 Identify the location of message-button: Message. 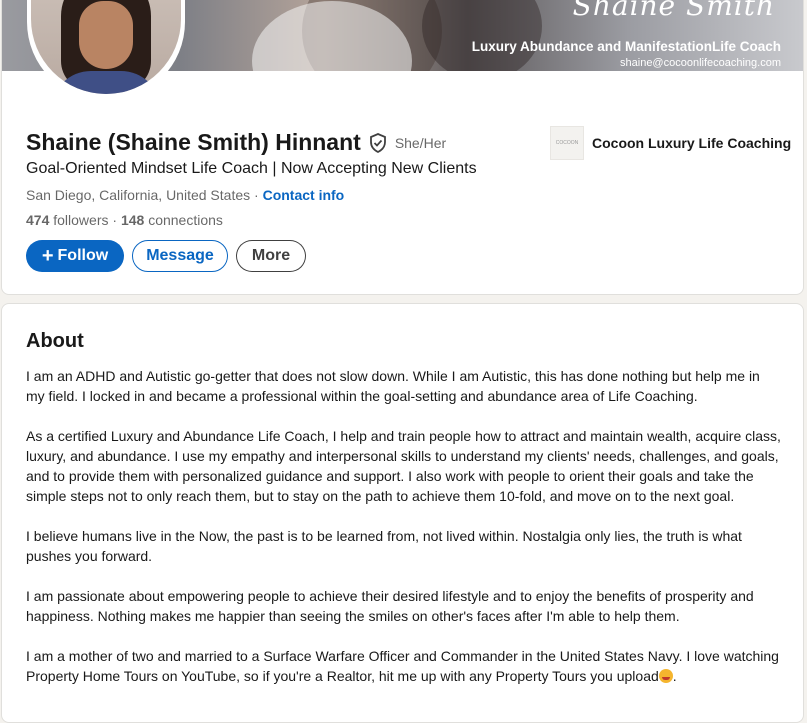
(180, 256).